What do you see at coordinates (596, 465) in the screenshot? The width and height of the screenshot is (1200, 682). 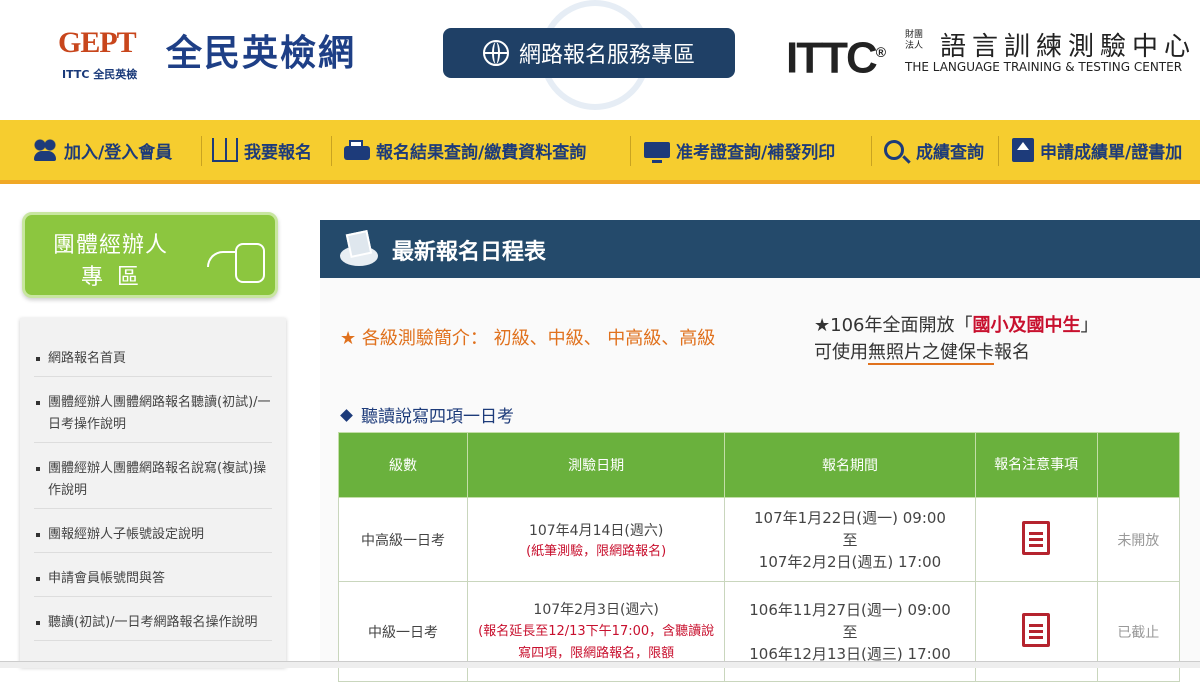 I see `col-test-date: 測驗日期` at bounding box center [596, 465].